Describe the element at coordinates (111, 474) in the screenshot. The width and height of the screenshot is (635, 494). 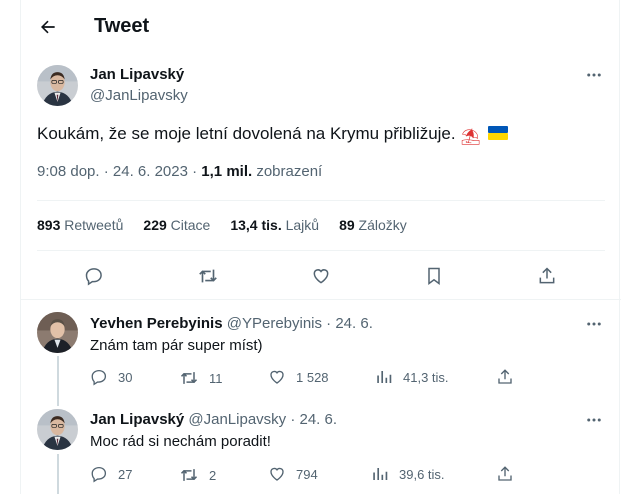
I see `reply-count: 27` at that location.